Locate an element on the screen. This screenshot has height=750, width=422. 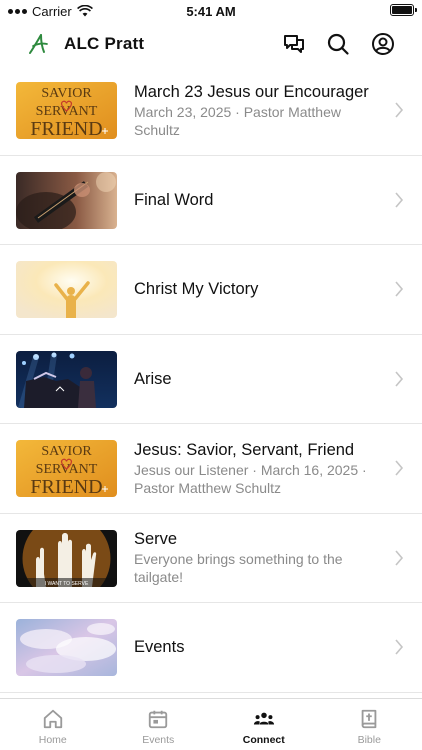
guitar-photo-thumbnail is located at coordinates (66, 200).